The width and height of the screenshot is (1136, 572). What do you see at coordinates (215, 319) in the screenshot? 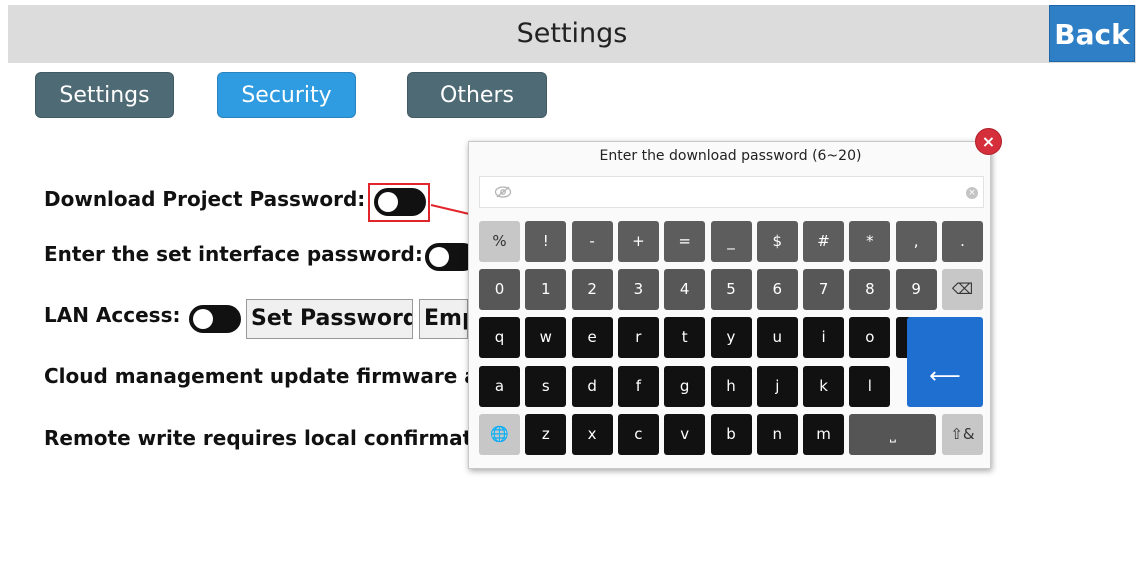
I see `lan-access-toggle` at bounding box center [215, 319].